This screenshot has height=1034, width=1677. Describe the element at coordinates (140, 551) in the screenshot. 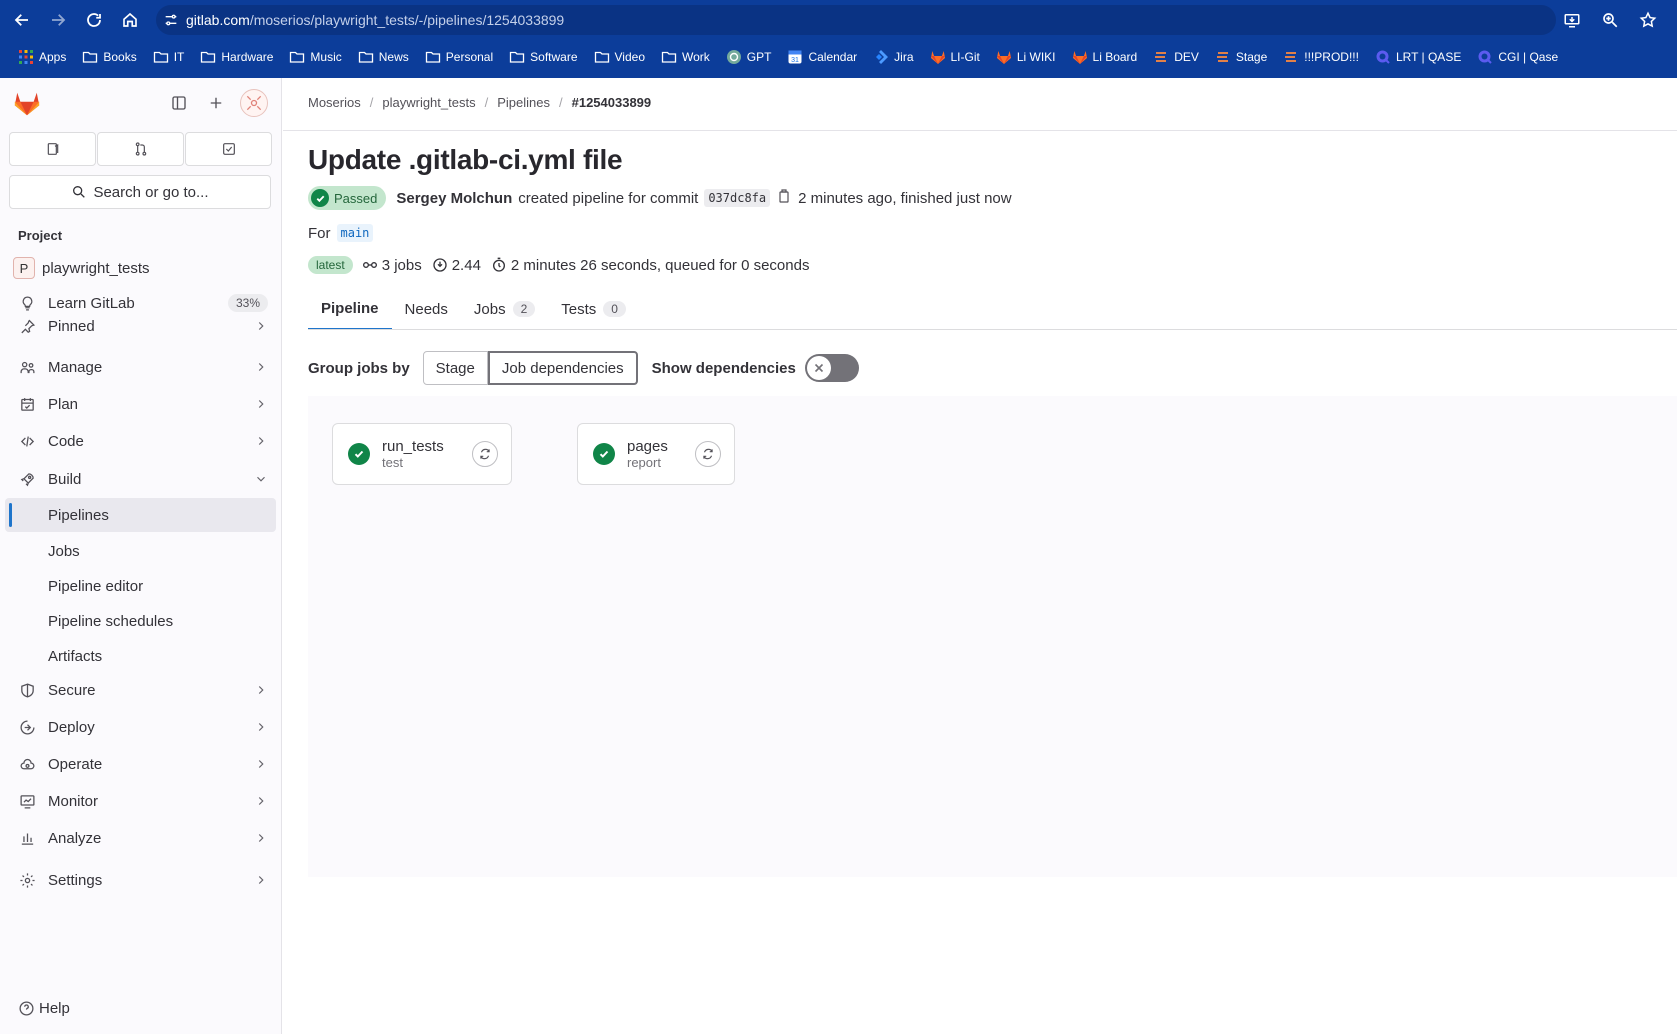

I see `sidebar-item-jobs: Jobs` at that location.